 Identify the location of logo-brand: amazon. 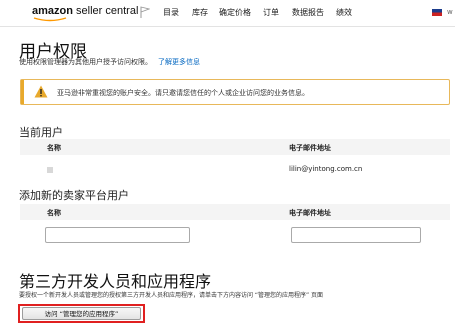
(52, 11).